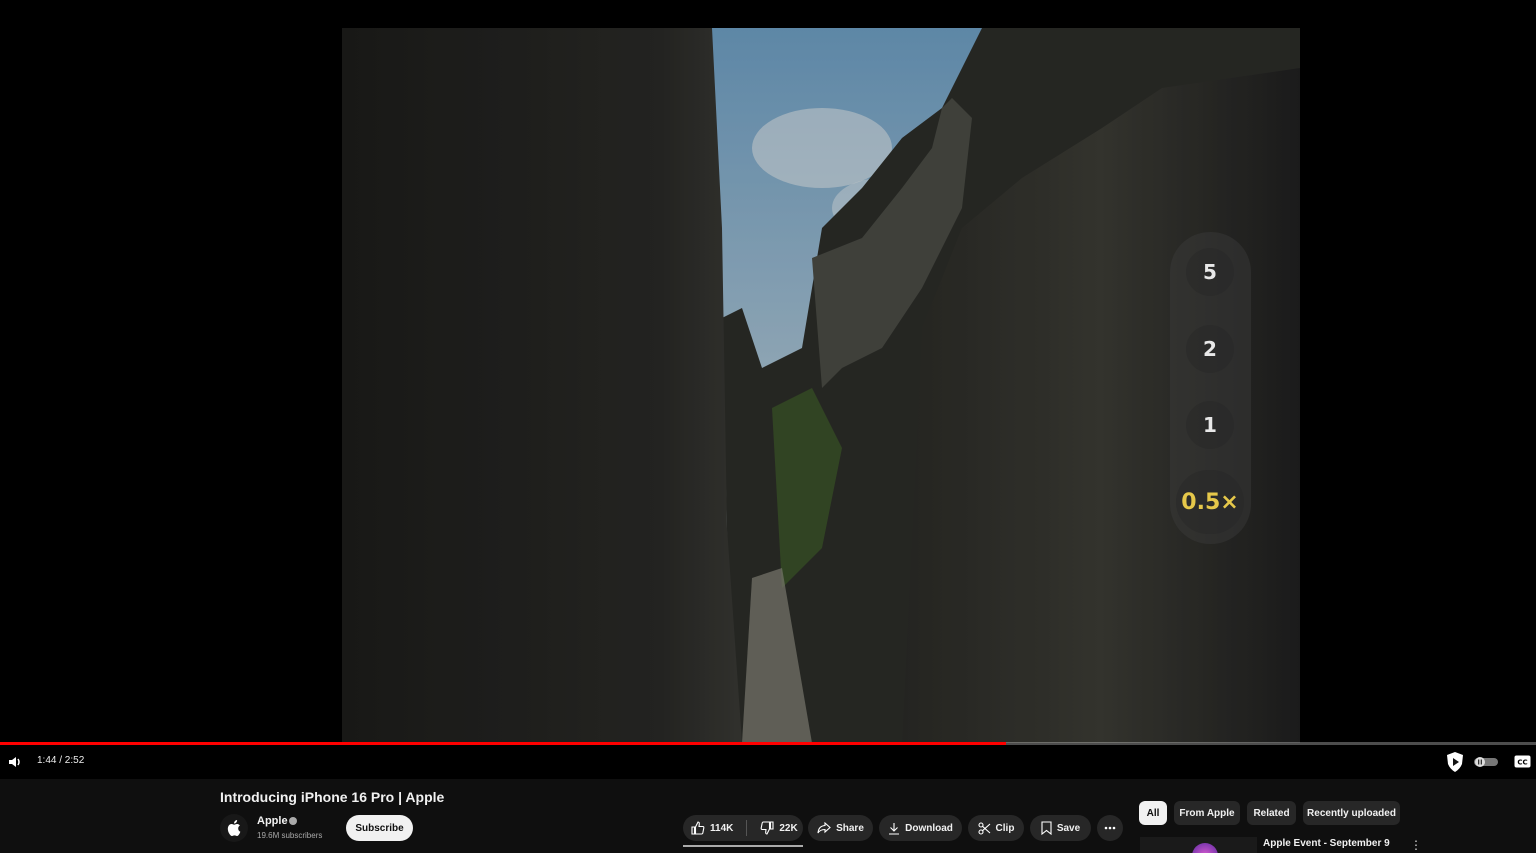 This screenshot has height=853, width=1536. I want to click on zoom-1x: 1, so click(1210, 425).